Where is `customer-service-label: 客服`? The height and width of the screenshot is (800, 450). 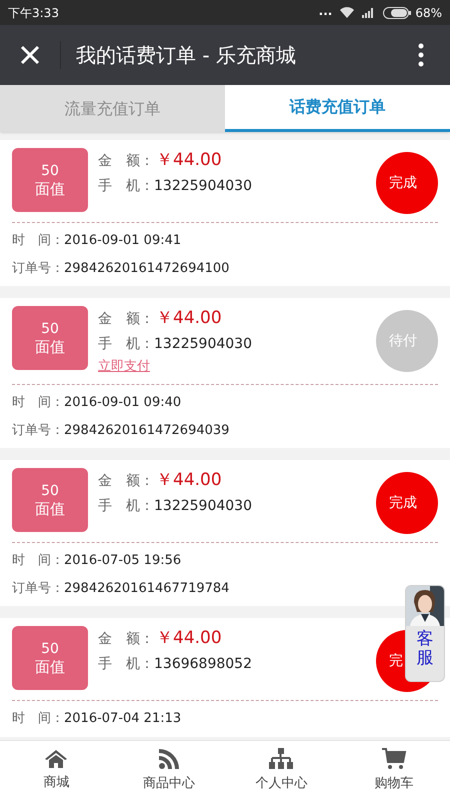 customer-service-label: 客服 is located at coordinates (425, 649).